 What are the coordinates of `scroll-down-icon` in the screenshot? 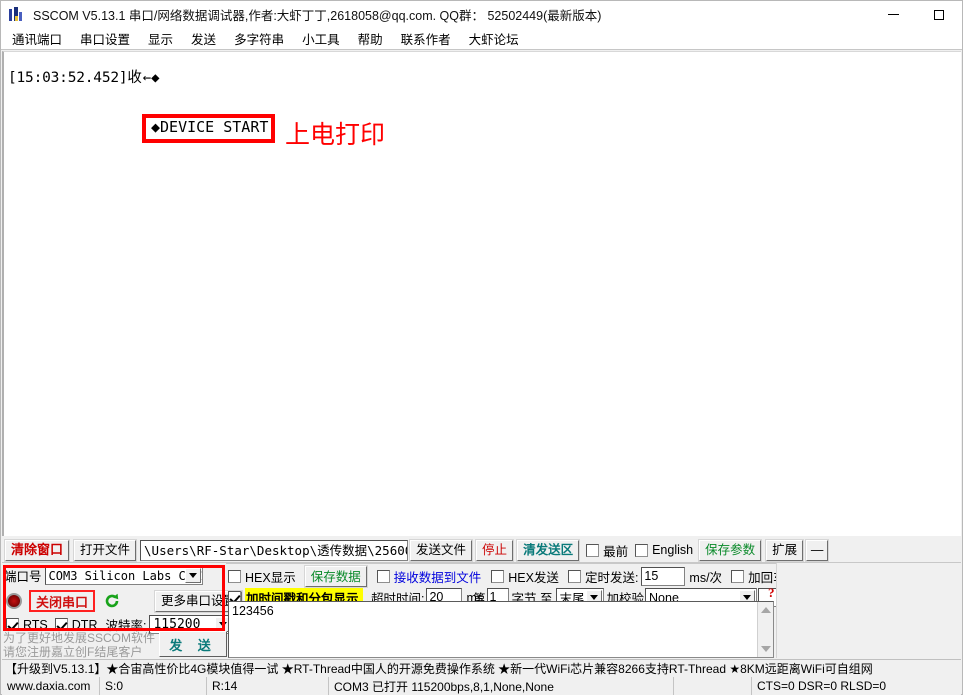 It's located at (766, 649).